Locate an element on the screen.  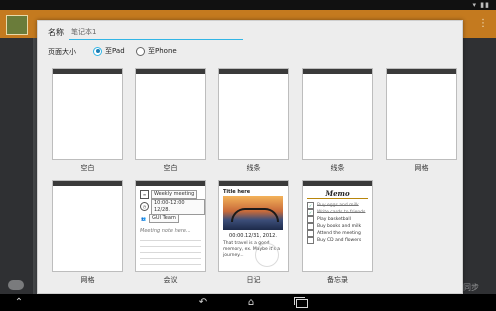
meeting-team-row: 👥 GUI Team is located at coordinates (159, 218).